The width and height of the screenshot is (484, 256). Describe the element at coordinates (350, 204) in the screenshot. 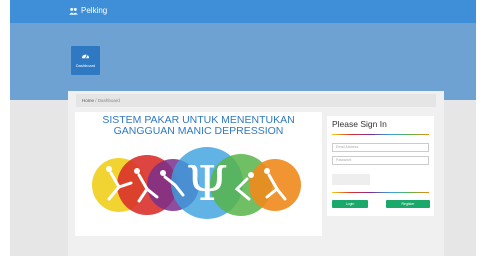

I see `login-button: Login` at that location.